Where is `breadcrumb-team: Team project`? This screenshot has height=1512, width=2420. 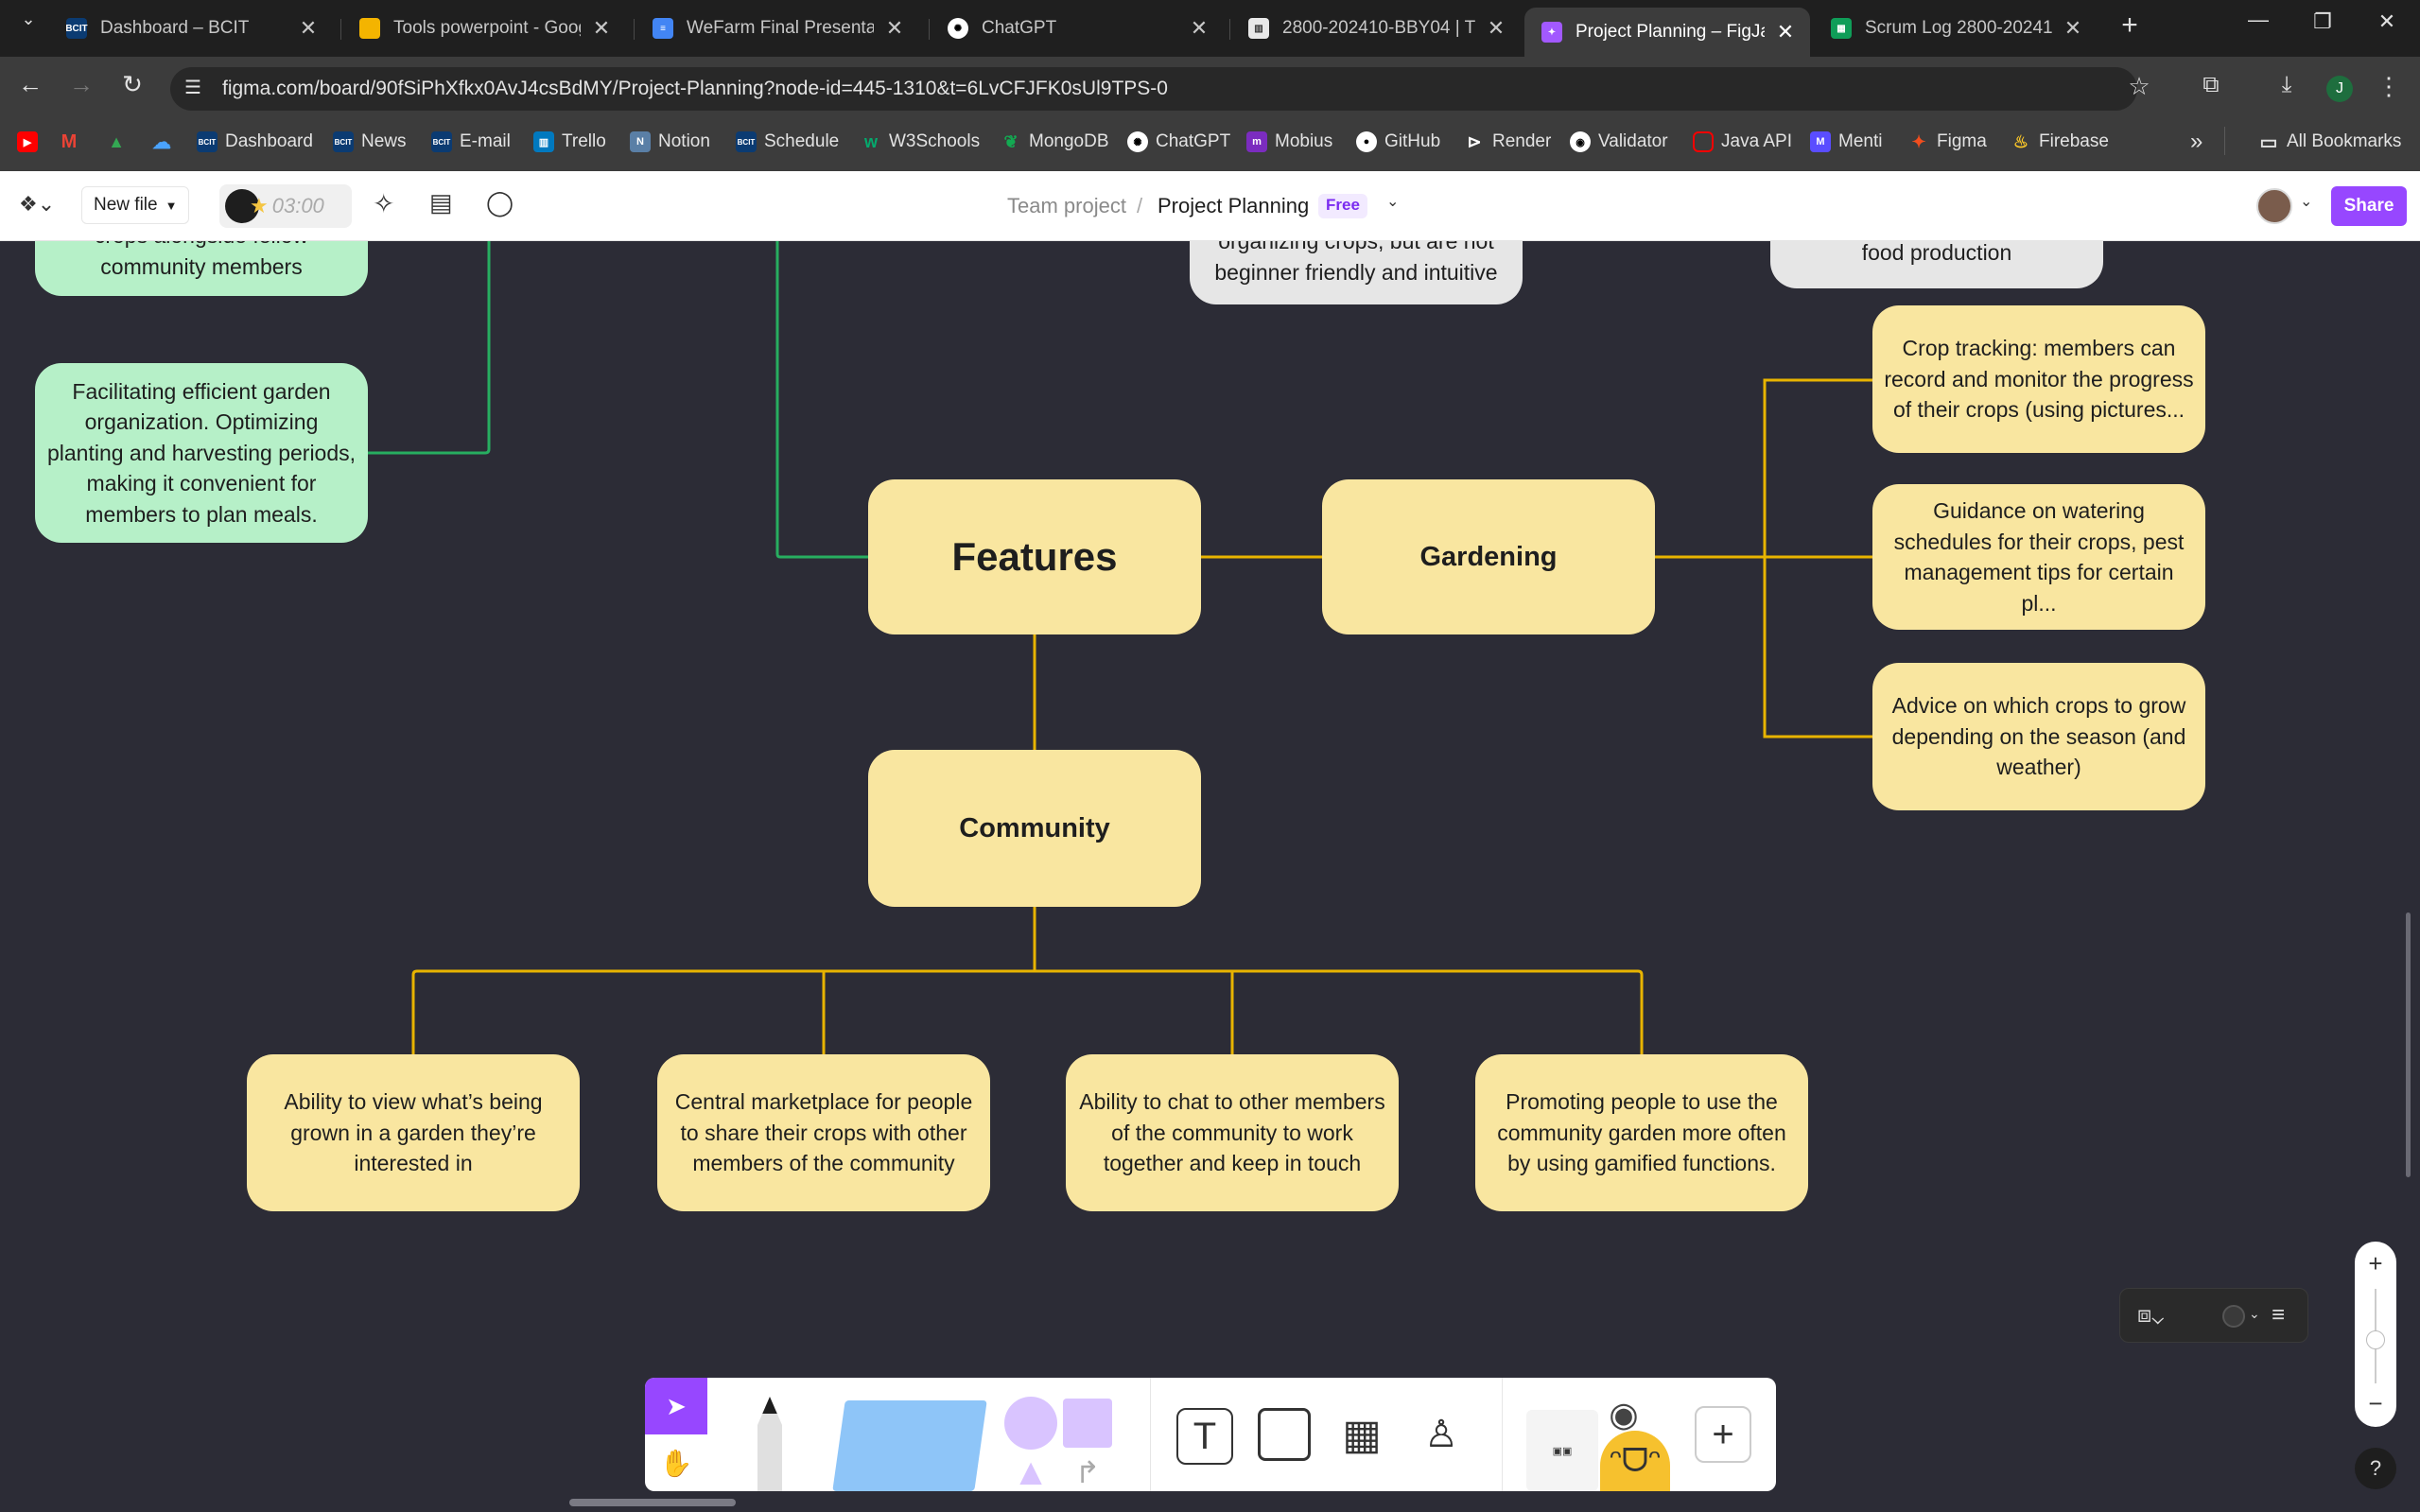
breadcrumb-team: Team project is located at coordinates (1066, 206).